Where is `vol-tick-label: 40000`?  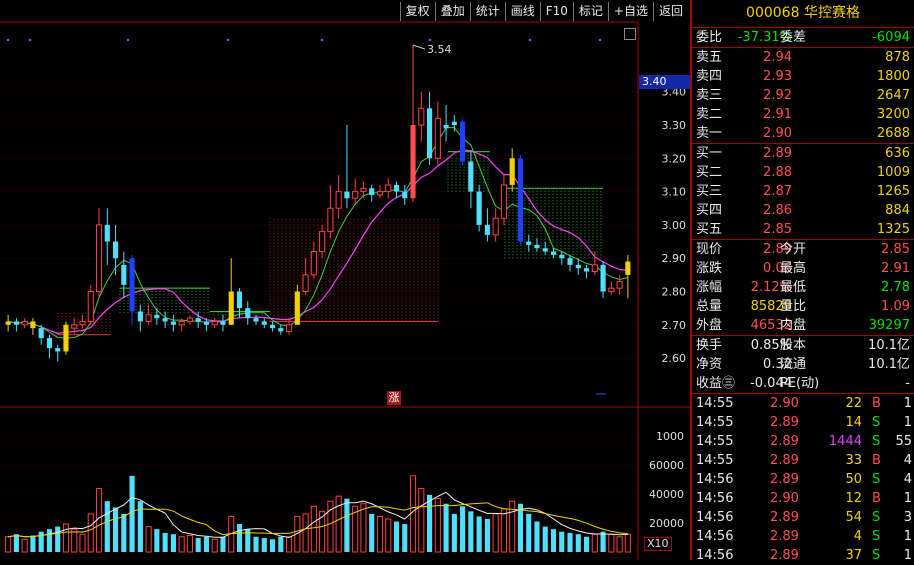 vol-tick-label: 40000 is located at coordinates (666, 494).